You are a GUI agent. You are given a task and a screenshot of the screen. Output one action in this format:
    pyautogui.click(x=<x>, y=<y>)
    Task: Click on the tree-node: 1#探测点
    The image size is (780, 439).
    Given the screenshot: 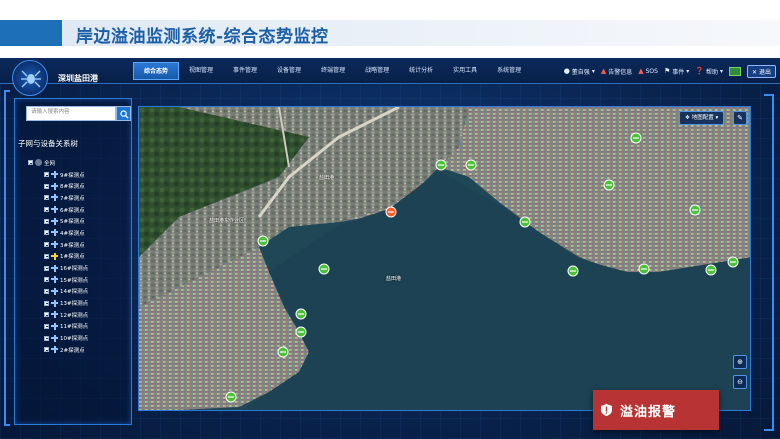 What is the action you would take?
    pyautogui.click(x=85, y=257)
    